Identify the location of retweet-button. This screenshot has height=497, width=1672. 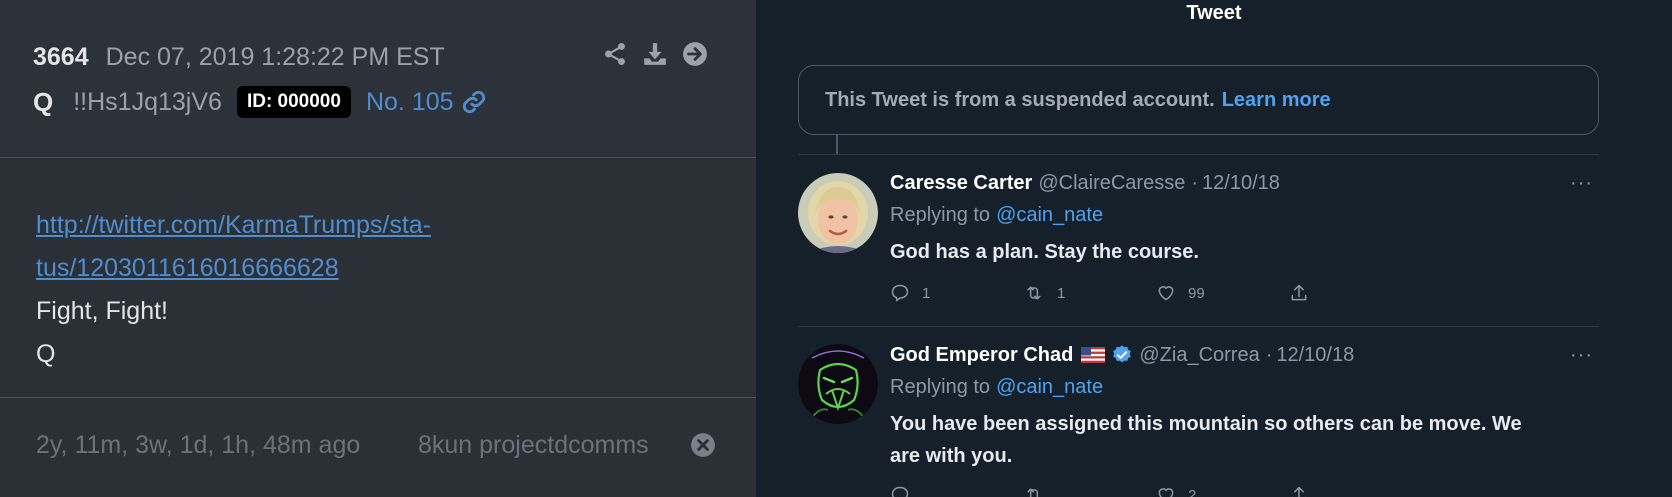
(1089, 491).